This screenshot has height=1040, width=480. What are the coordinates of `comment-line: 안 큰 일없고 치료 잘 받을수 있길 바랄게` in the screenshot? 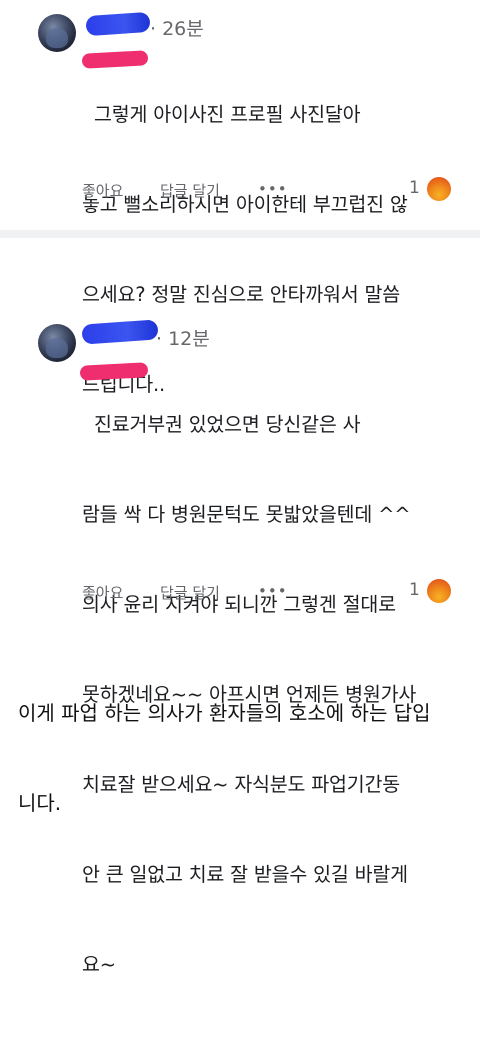 It's located at (245, 874).